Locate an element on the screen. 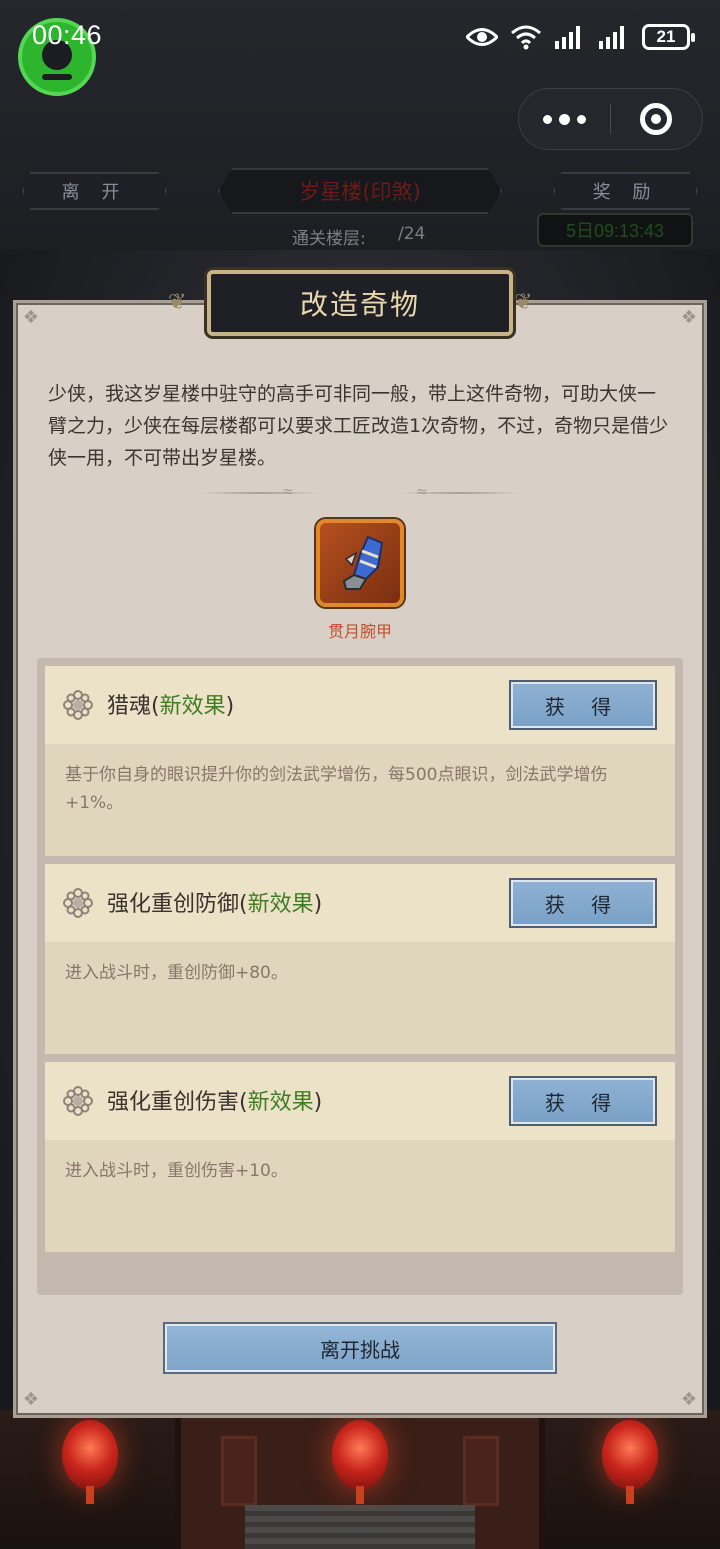 The height and width of the screenshot is (1549, 720). dialog-title: 改造奇物 is located at coordinates (360, 303).